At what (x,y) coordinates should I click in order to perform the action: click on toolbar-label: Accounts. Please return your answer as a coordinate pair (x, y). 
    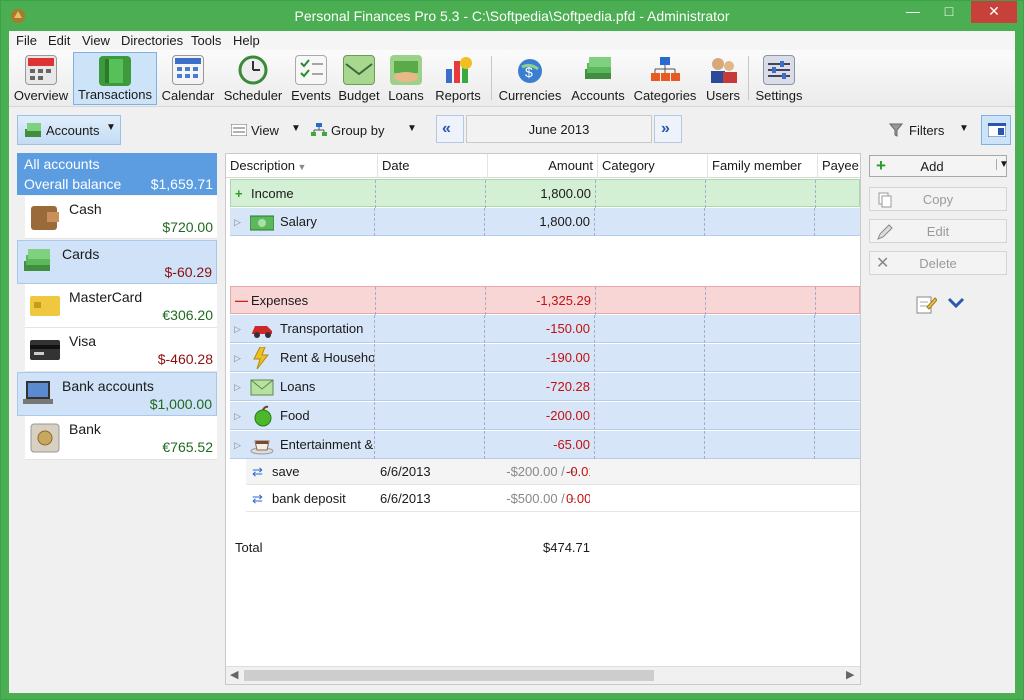
    Looking at the image, I should click on (598, 95).